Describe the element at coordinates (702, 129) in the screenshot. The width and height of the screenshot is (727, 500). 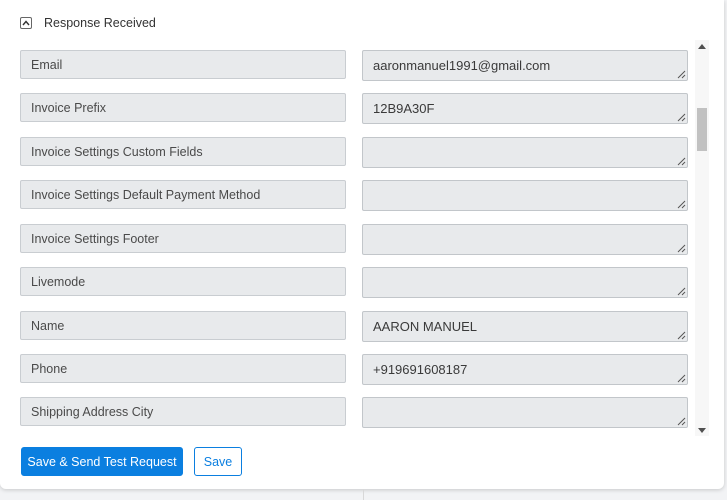
I see `scroll-thumb` at that location.